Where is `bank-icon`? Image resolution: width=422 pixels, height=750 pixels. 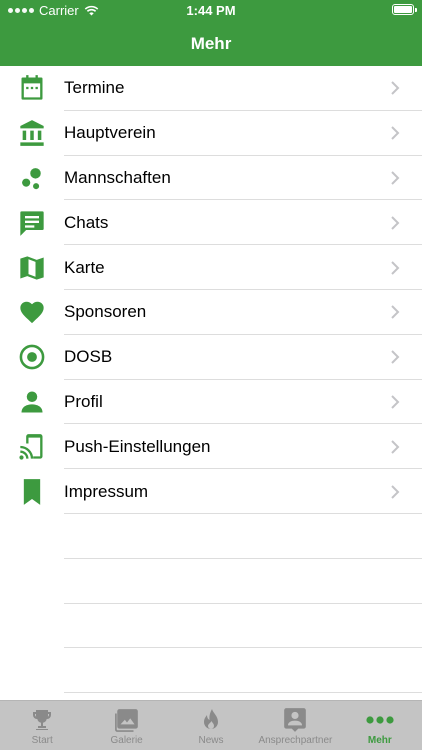
bank-icon is located at coordinates (32, 133).